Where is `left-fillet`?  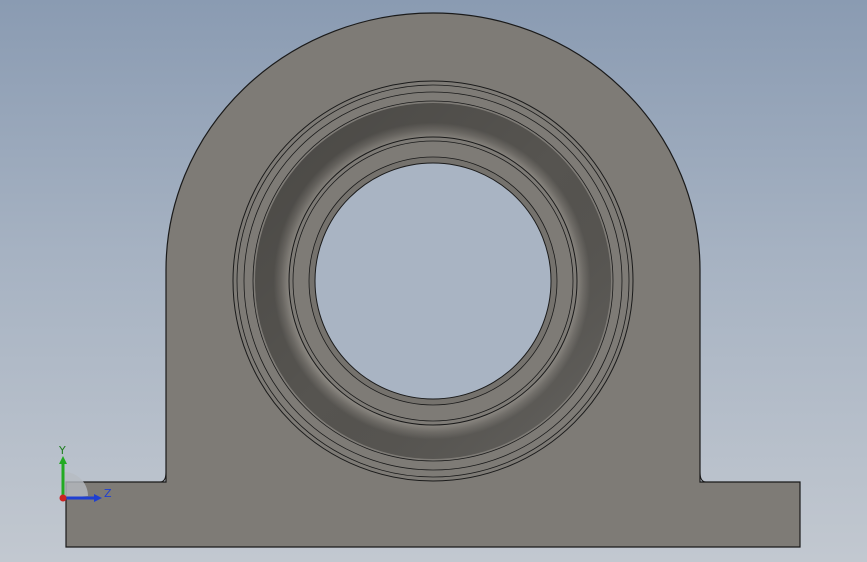 left-fillet is located at coordinates (163, 477).